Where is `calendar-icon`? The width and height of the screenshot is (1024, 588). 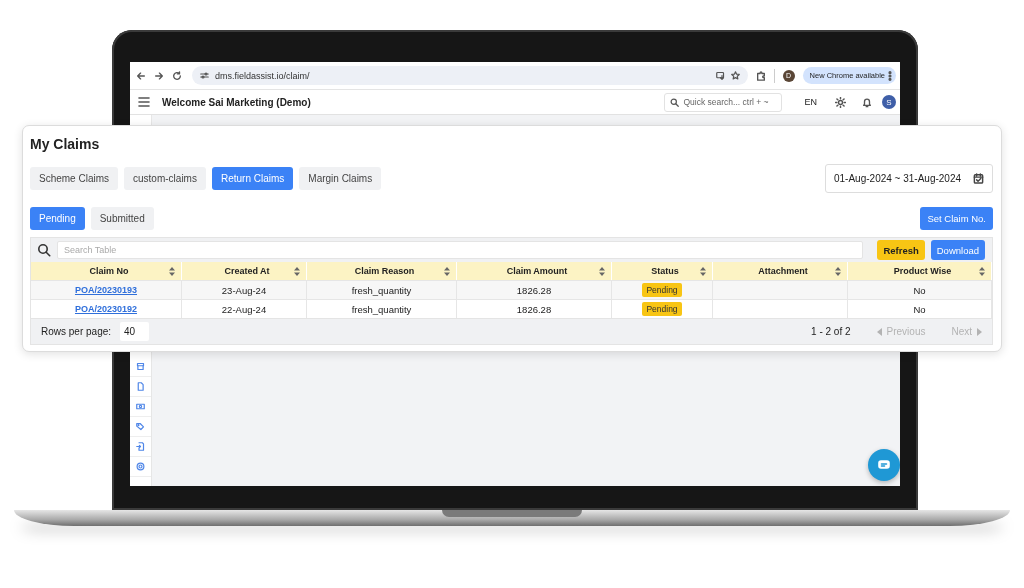 calendar-icon is located at coordinates (978, 178).